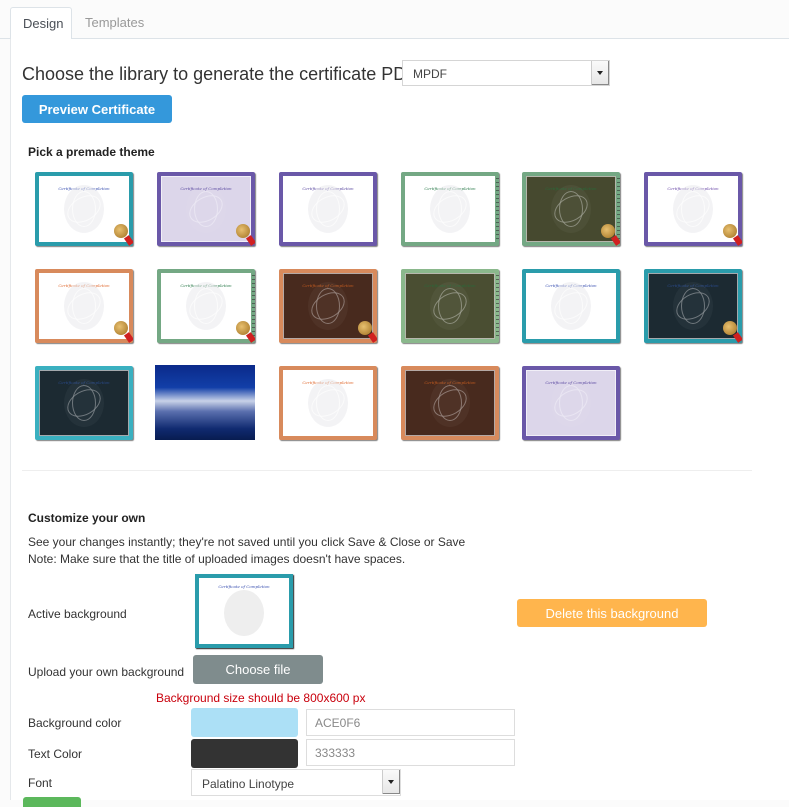 The height and width of the screenshot is (807, 789). What do you see at coordinates (205, 402) in the screenshot?
I see `theme-thumbnail` at bounding box center [205, 402].